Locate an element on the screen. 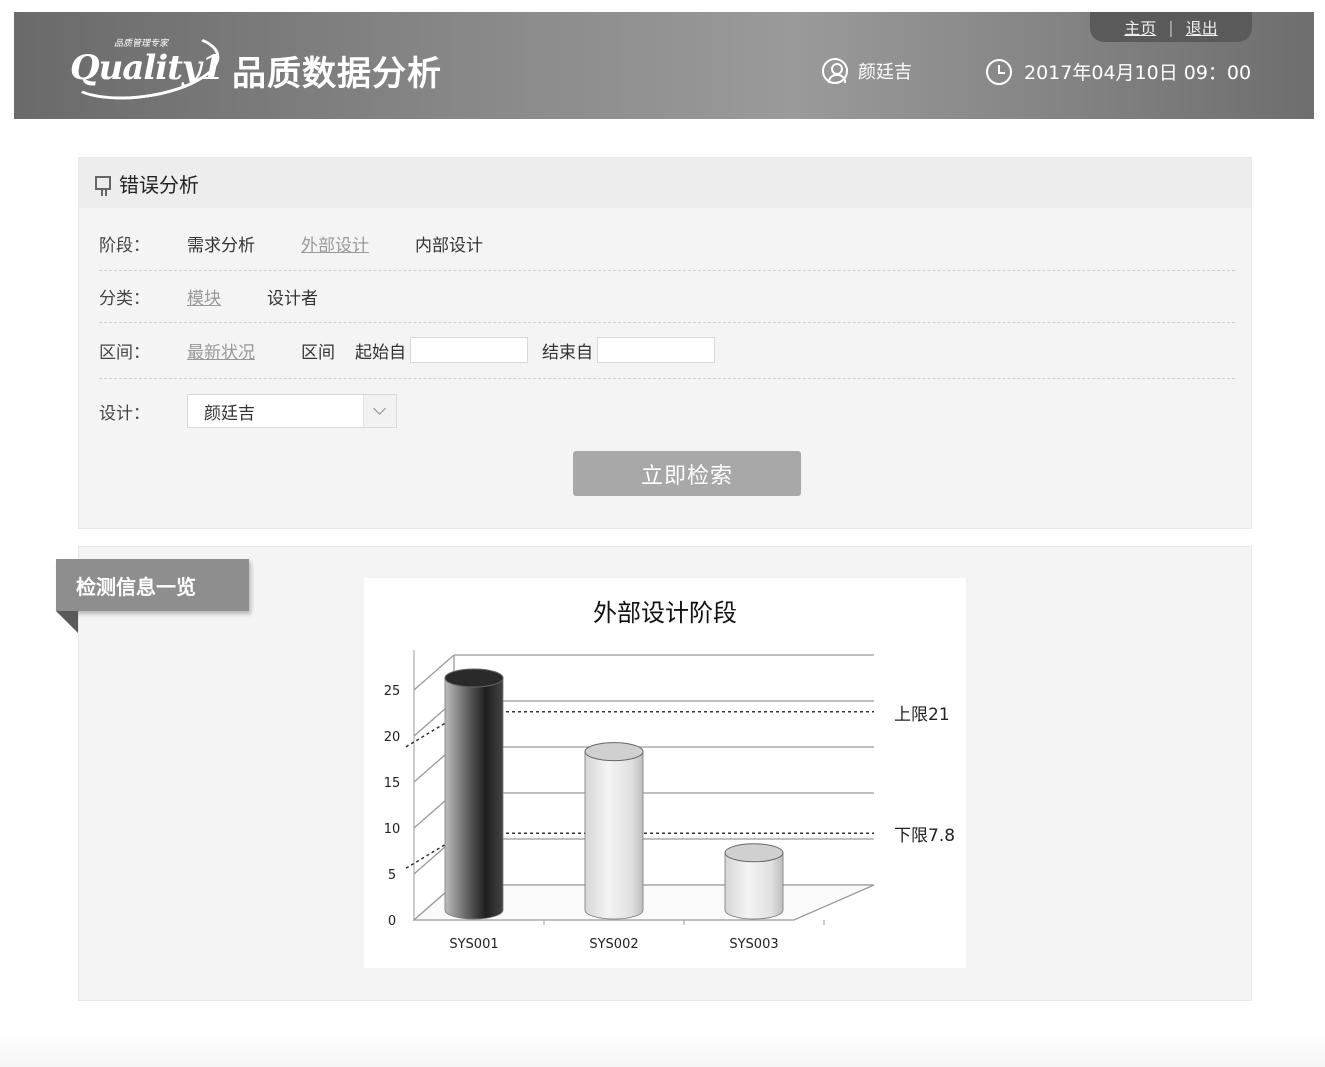 This screenshot has width=1325, height=1067. designer-selected-value: 颜廷吉 is located at coordinates (229, 413).